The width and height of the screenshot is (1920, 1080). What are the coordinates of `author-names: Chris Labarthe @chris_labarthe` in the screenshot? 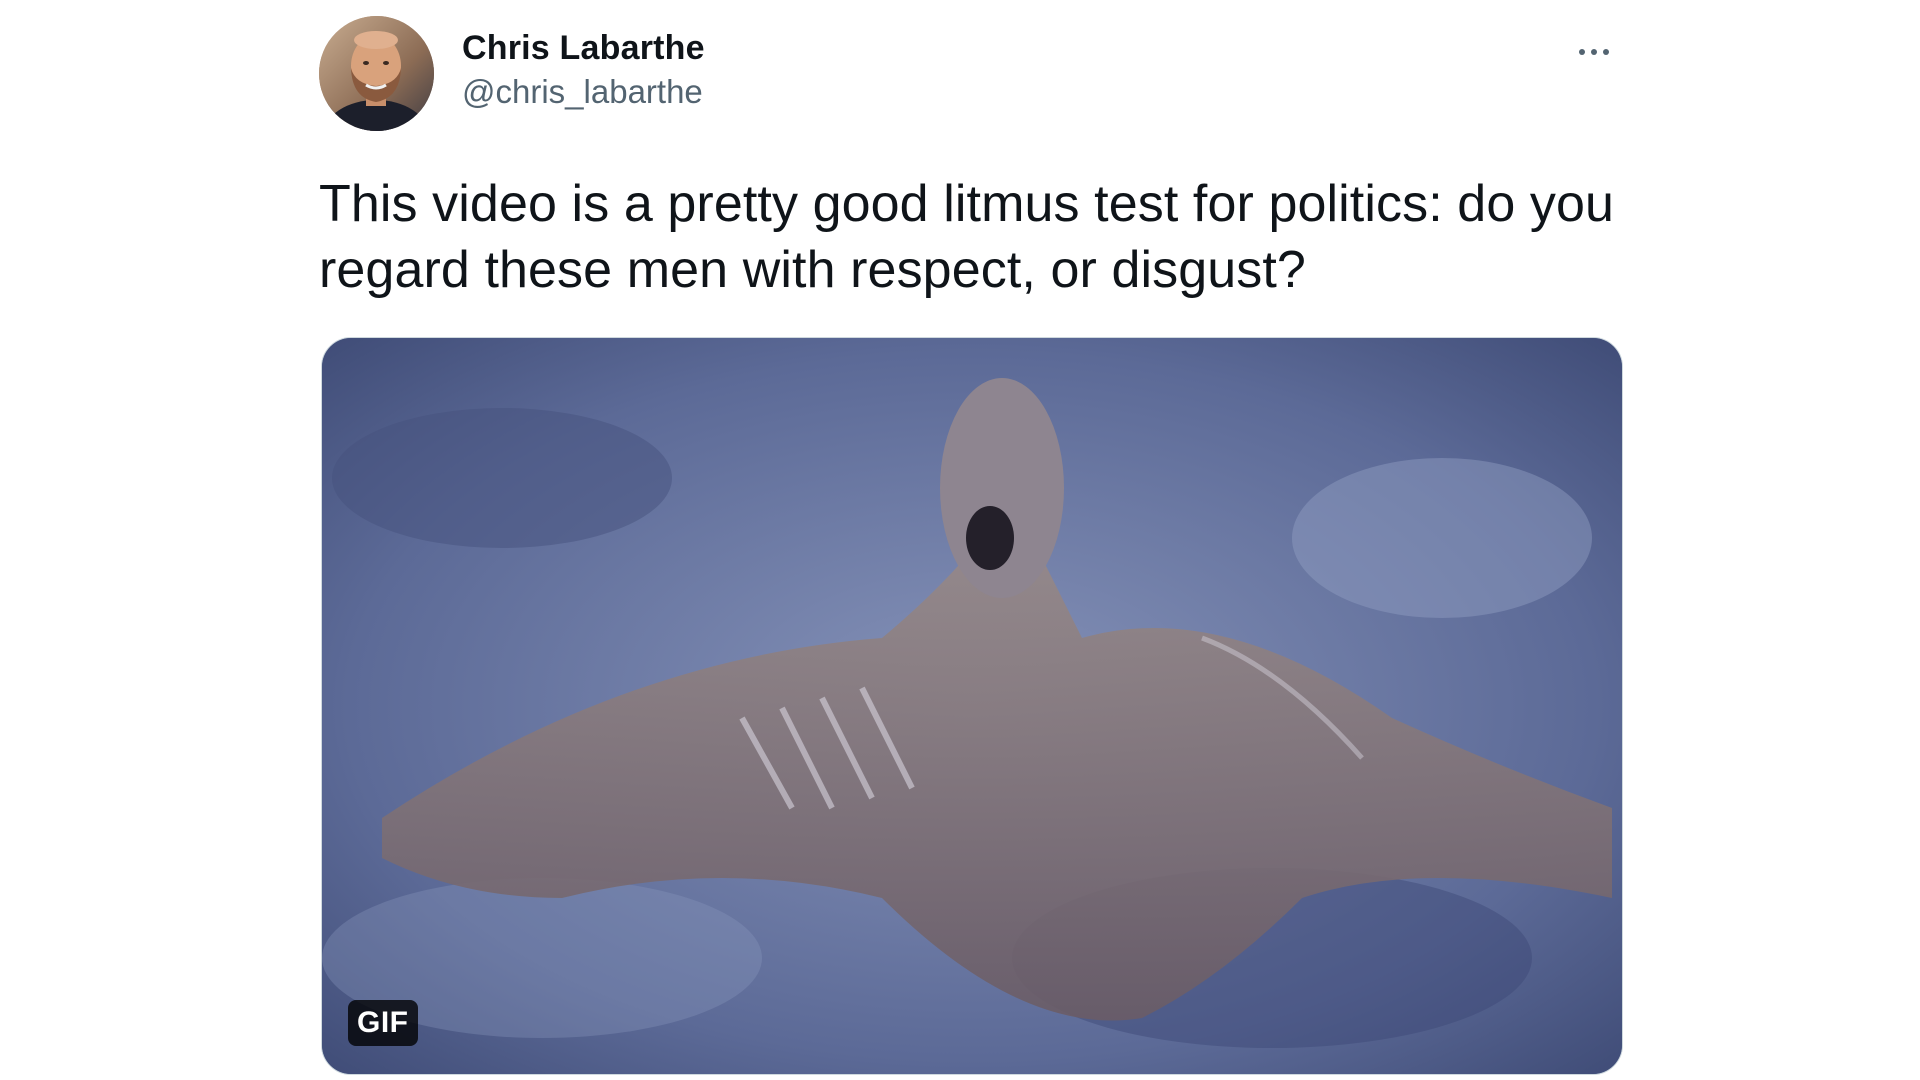 It's located at (583, 70).